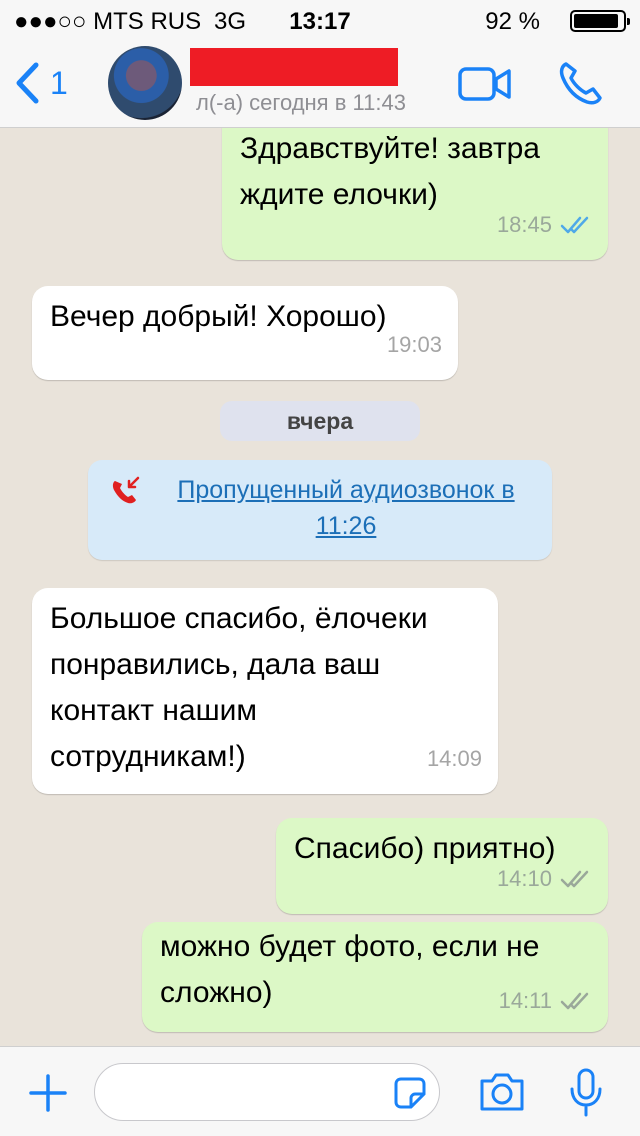 The height and width of the screenshot is (1136, 640). Describe the element at coordinates (59, 82) in the screenshot. I see `unread-count: 1` at that location.